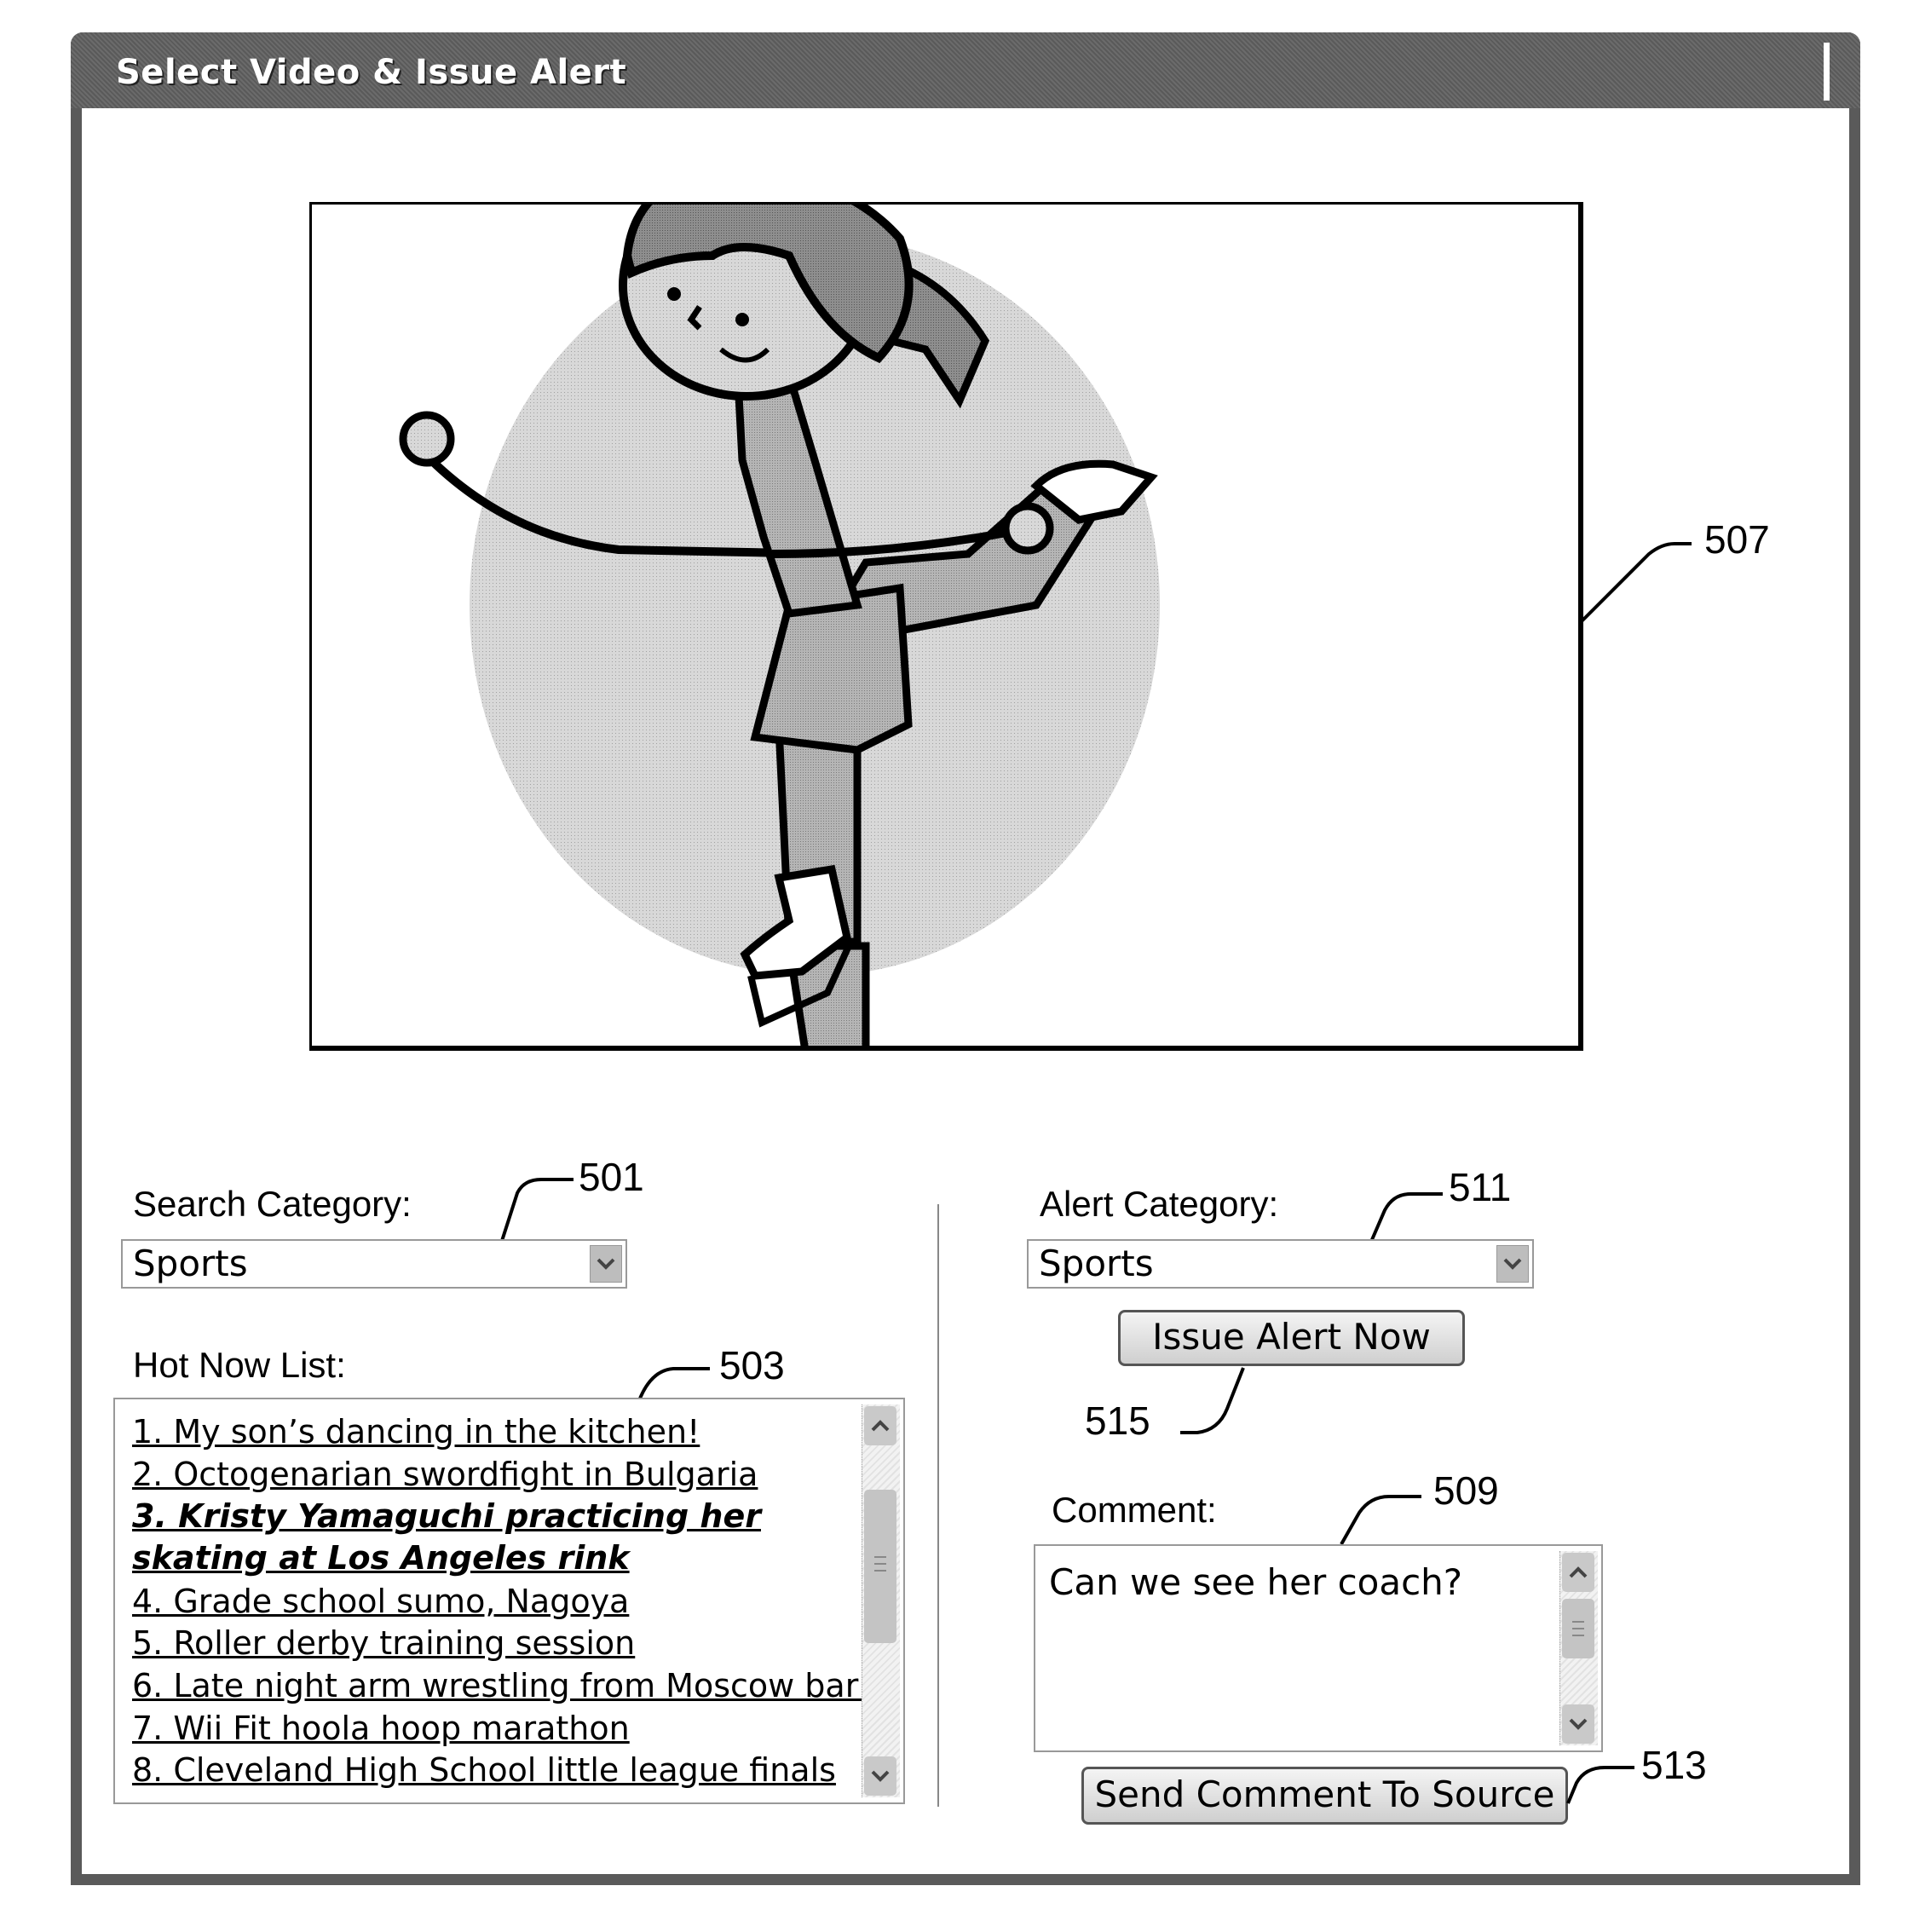 Image resolution: width=1908 pixels, height=1932 pixels. Describe the element at coordinates (1324, 1796) in the screenshot. I see `send-comment-button: Send Comment To Source` at that location.